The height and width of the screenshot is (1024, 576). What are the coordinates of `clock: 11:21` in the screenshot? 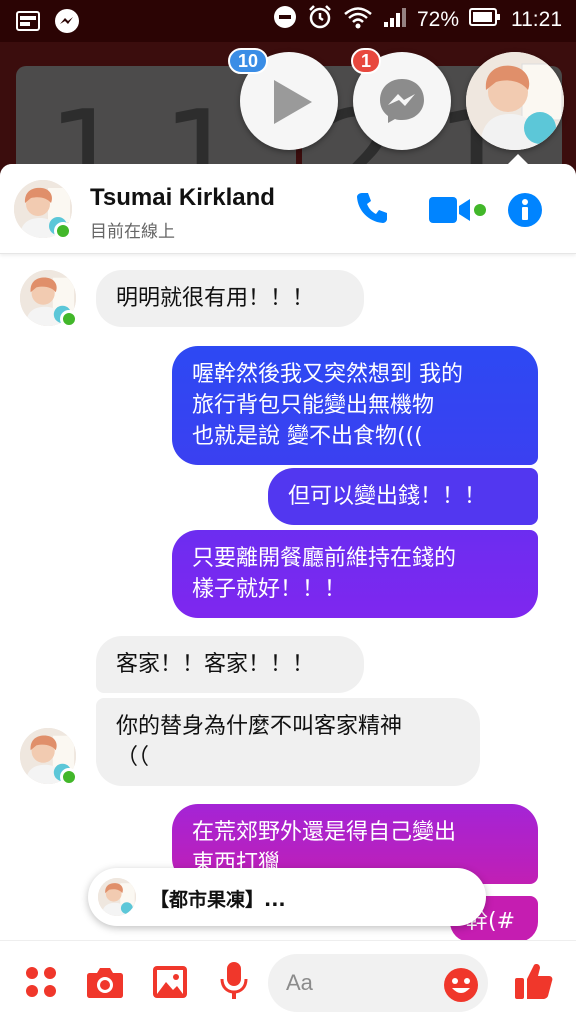 It's located at (536, 19).